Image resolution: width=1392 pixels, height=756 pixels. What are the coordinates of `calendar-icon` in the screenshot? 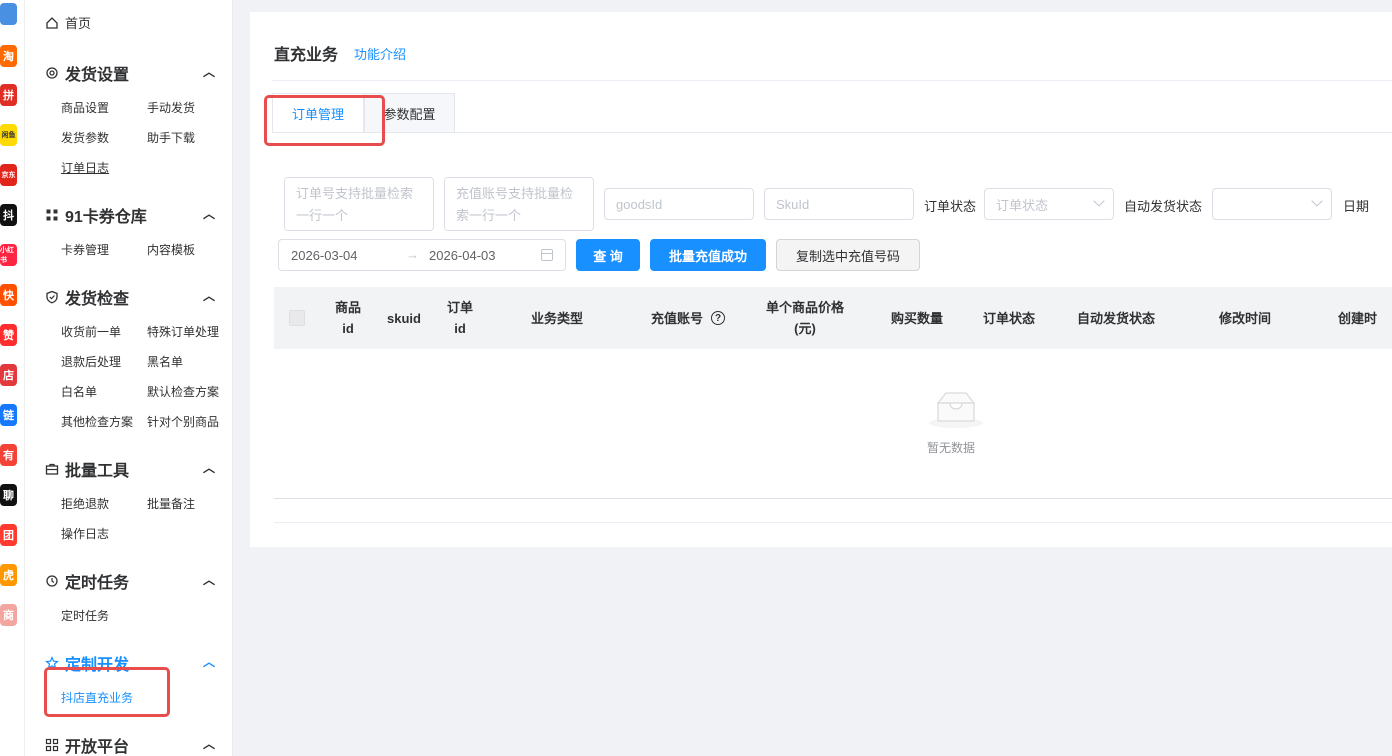 It's located at (547, 255).